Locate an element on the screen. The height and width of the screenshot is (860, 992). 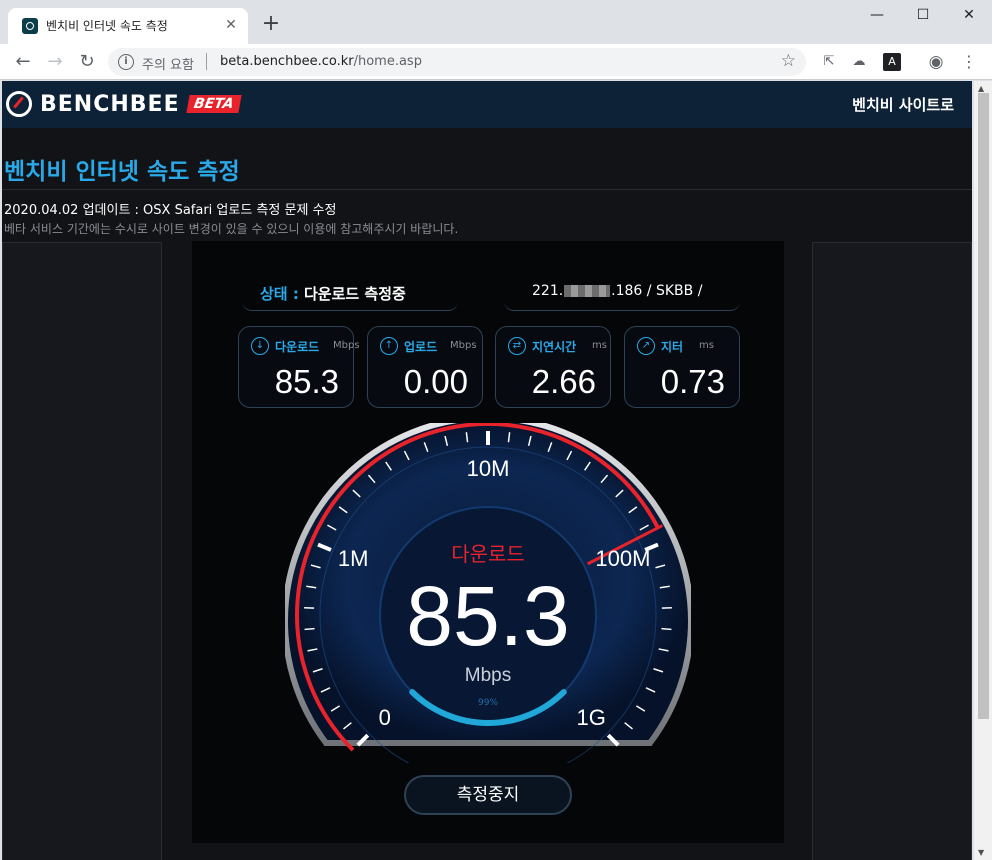
browser-tab: 벤치비 인터넷 속도 측정 ✕ is located at coordinates (128, 26).